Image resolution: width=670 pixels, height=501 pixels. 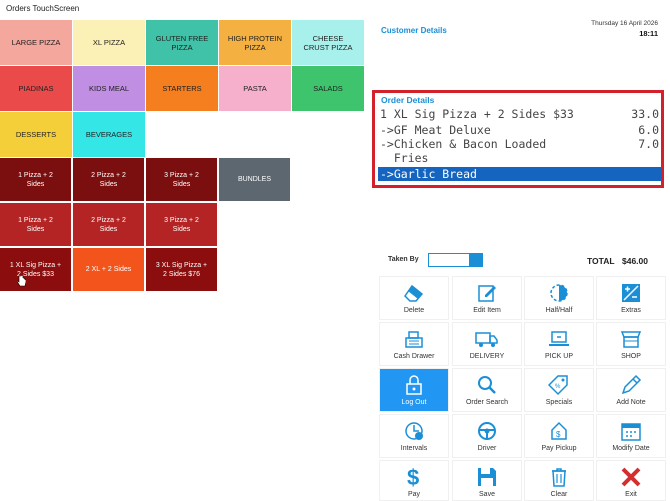 I want to click on action-label: DELIVERY, so click(x=487, y=356).